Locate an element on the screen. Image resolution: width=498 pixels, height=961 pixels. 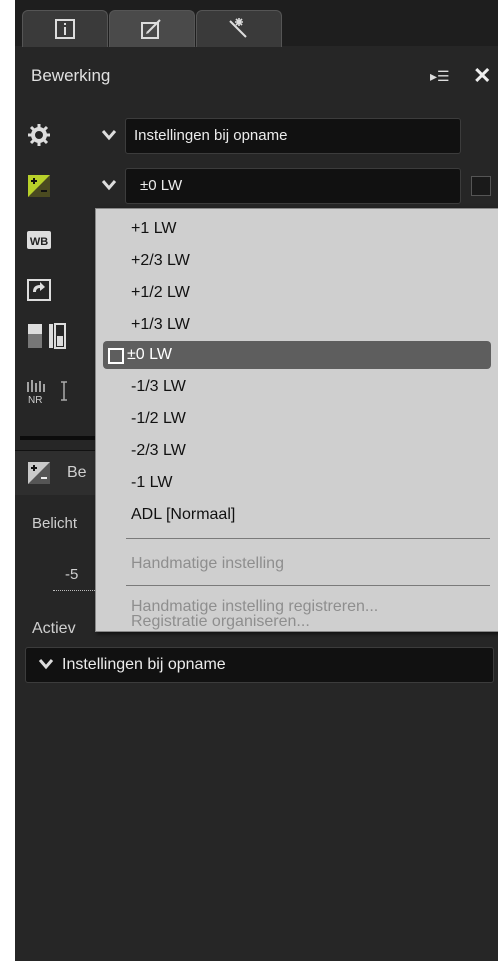
exposure-label: Belicht is located at coordinates (55, 523).